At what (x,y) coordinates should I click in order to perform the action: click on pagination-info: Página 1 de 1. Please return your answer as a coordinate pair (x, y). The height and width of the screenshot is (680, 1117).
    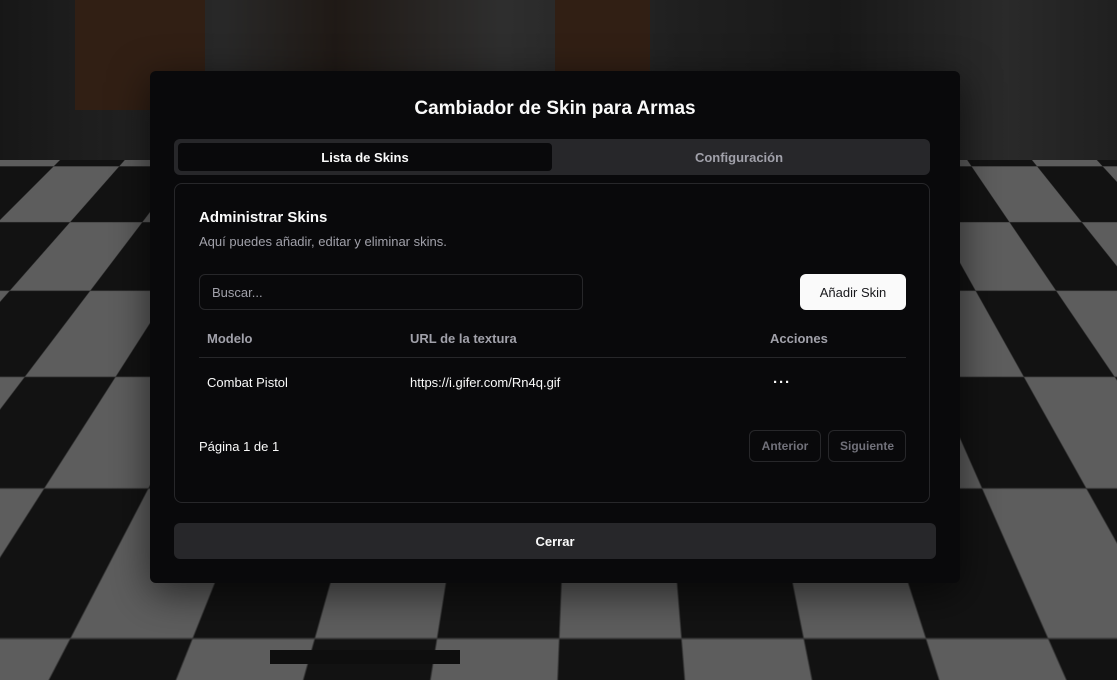
    Looking at the image, I should click on (239, 446).